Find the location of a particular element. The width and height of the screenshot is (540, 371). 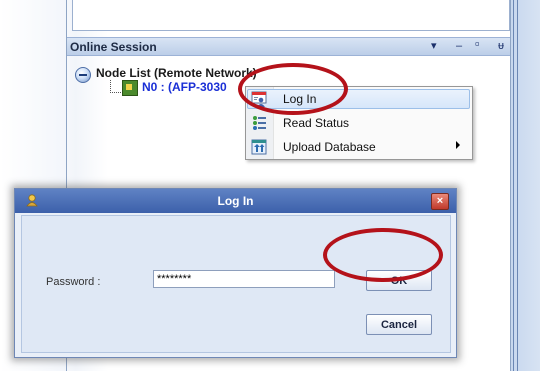

pin-icon: ᵾ is located at coordinates (501, 46).